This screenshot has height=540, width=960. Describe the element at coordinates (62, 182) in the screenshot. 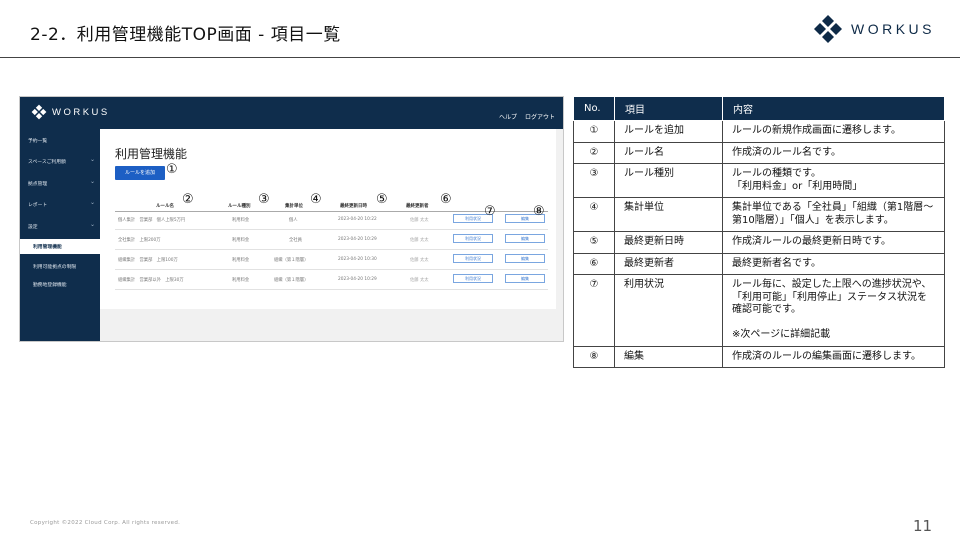

I see `sidebar-item-locations: 拠点管理` at that location.